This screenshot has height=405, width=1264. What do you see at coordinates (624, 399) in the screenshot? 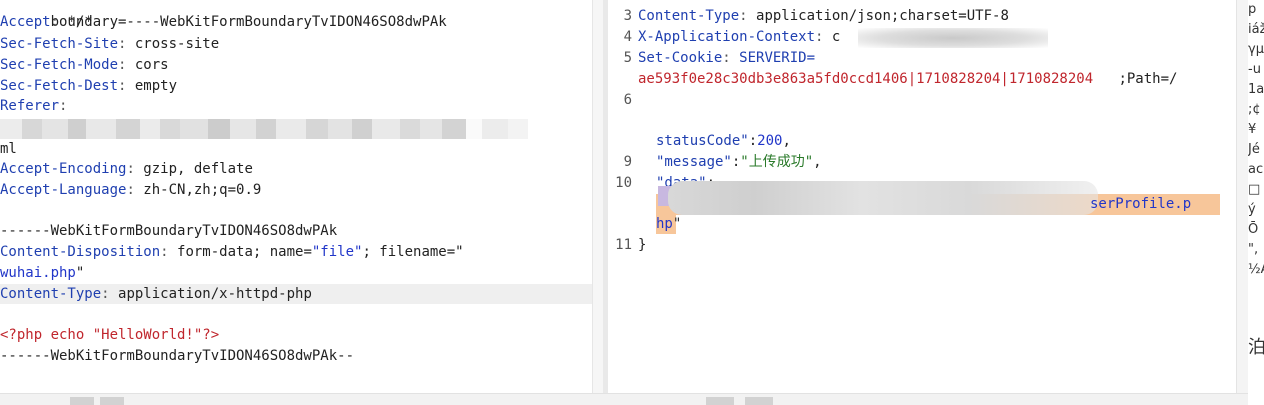
I see `bottom-scrollbar` at bounding box center [624, 399].